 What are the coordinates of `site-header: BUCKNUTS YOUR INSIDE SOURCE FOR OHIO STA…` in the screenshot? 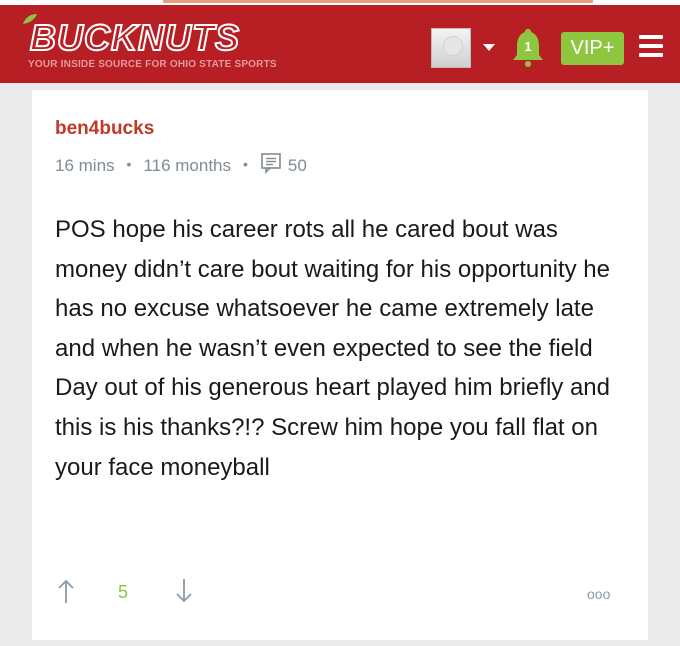 It's located at (340, 44).